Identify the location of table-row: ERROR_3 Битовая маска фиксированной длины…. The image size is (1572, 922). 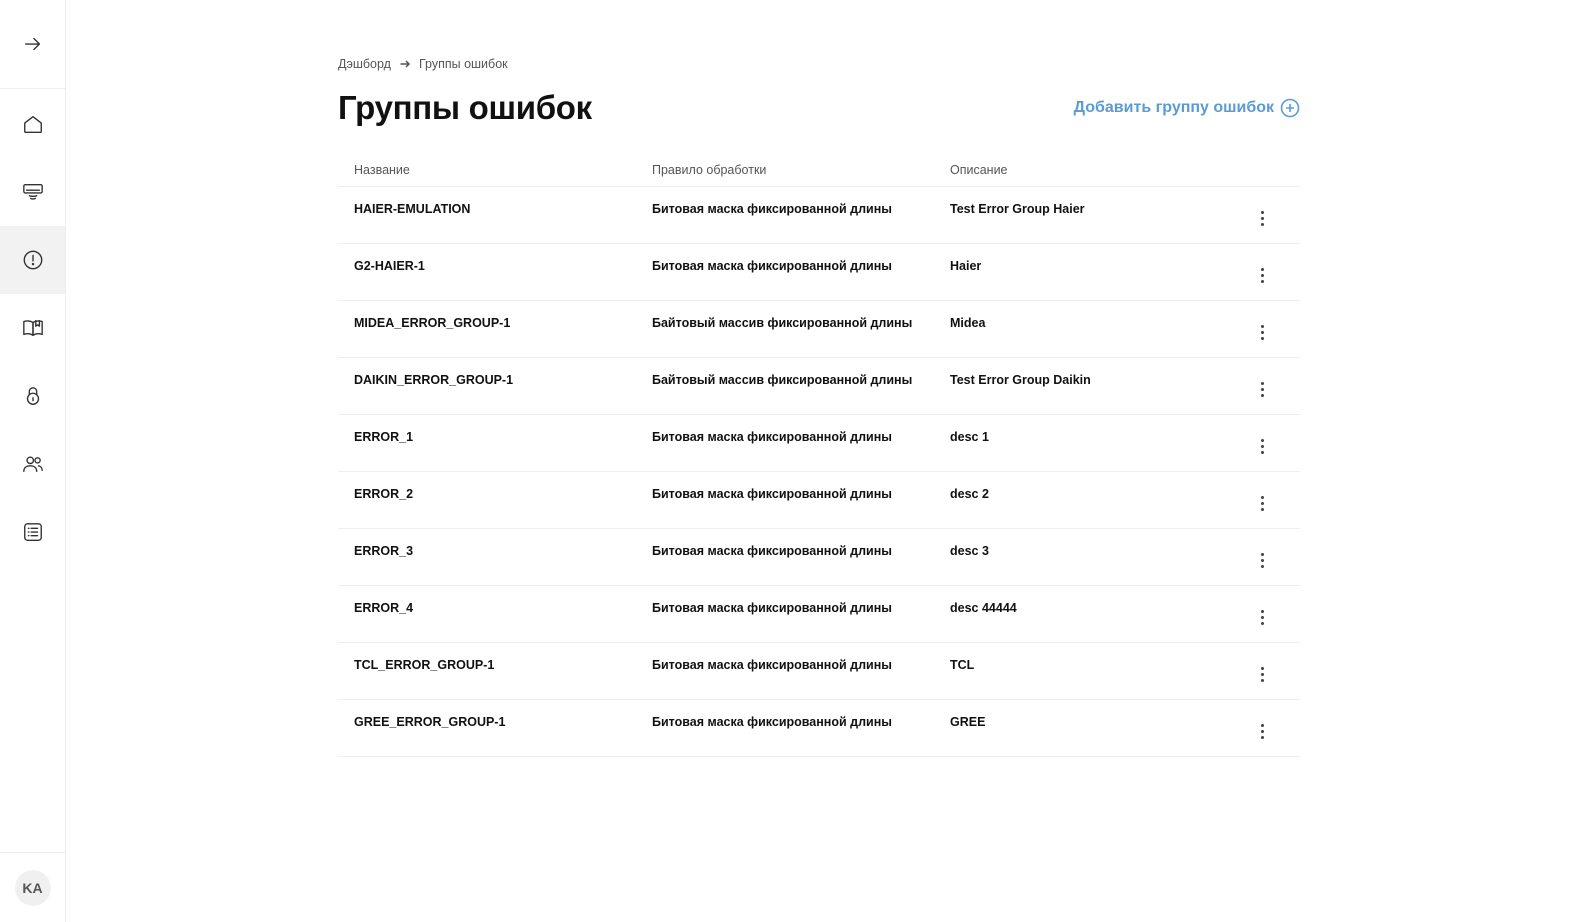
(819, 557).